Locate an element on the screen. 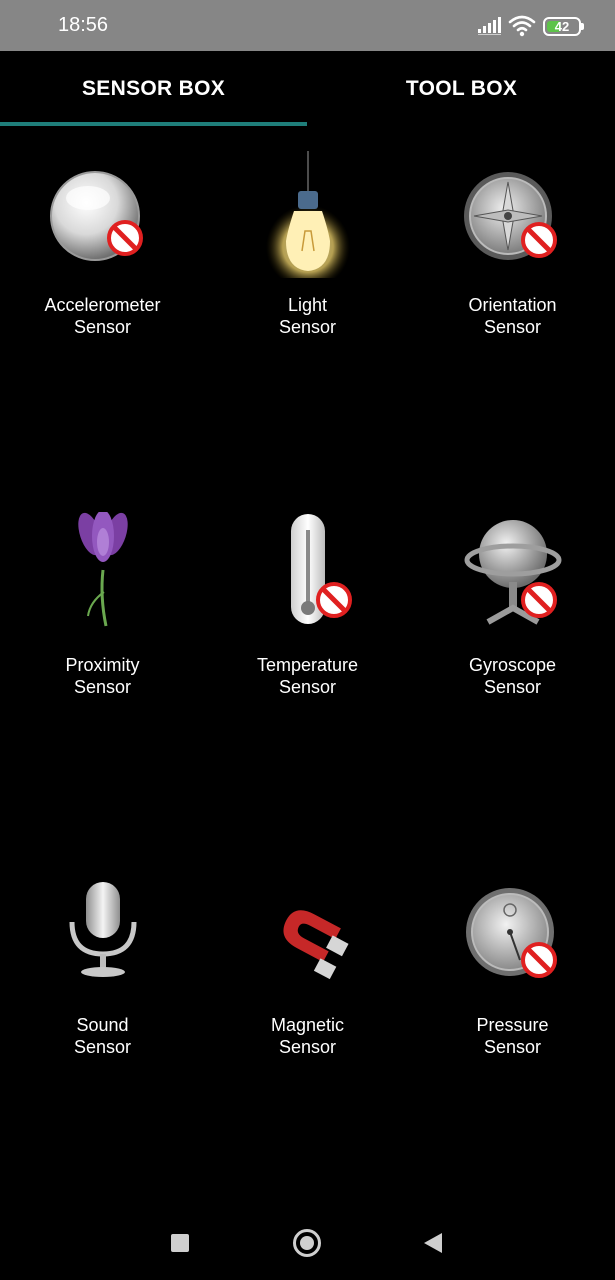  flower-icon is located at coordinates (102, 569).